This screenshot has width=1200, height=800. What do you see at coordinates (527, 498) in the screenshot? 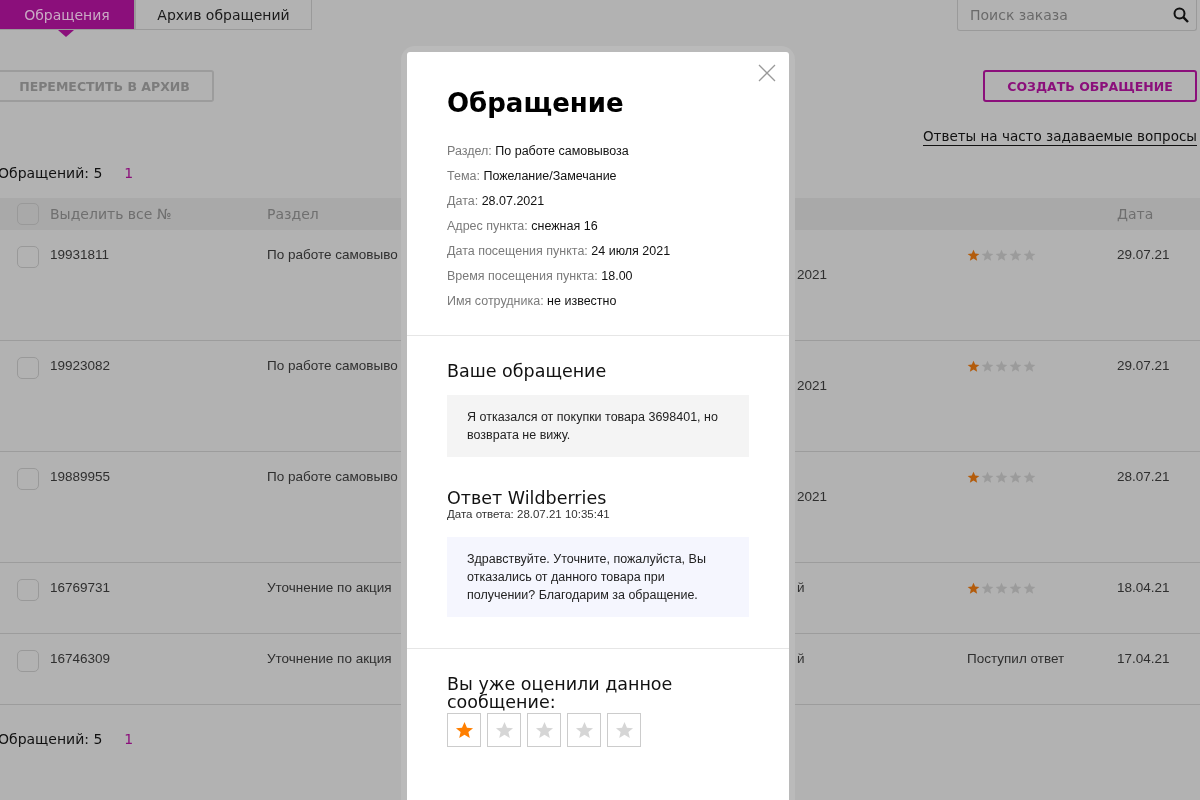
I see `section-heading: Ответ Wildberries` at bounding box center [527, 498].